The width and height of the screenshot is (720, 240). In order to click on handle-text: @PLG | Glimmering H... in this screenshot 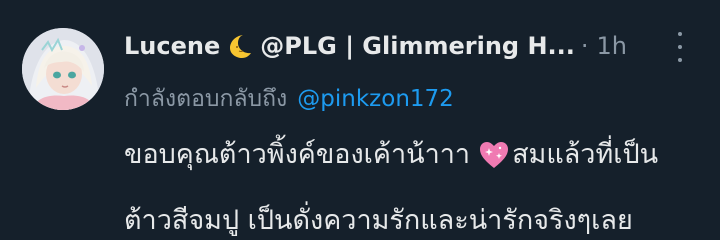, I will do `click(417, 46)`.